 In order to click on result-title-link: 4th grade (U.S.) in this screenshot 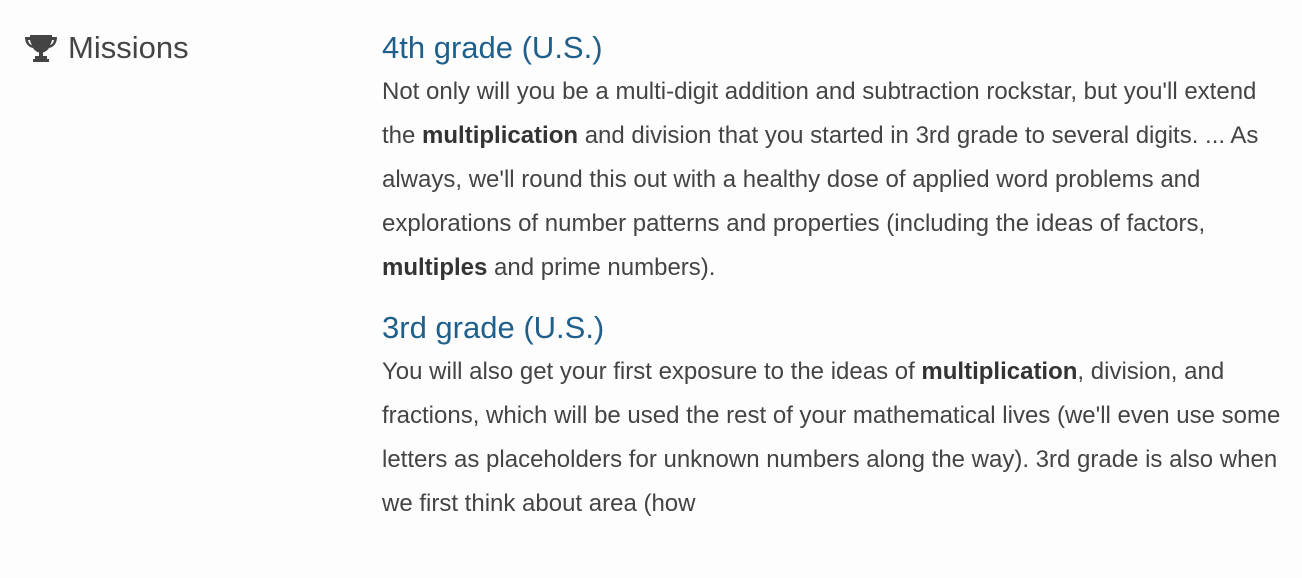, I will do `click(492, 48)`.